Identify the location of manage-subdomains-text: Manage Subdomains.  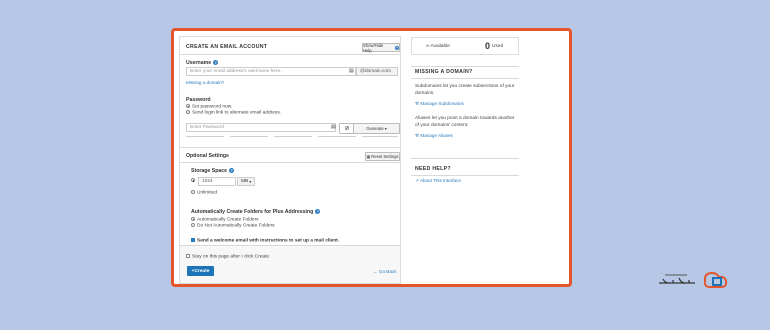
(442, 103).